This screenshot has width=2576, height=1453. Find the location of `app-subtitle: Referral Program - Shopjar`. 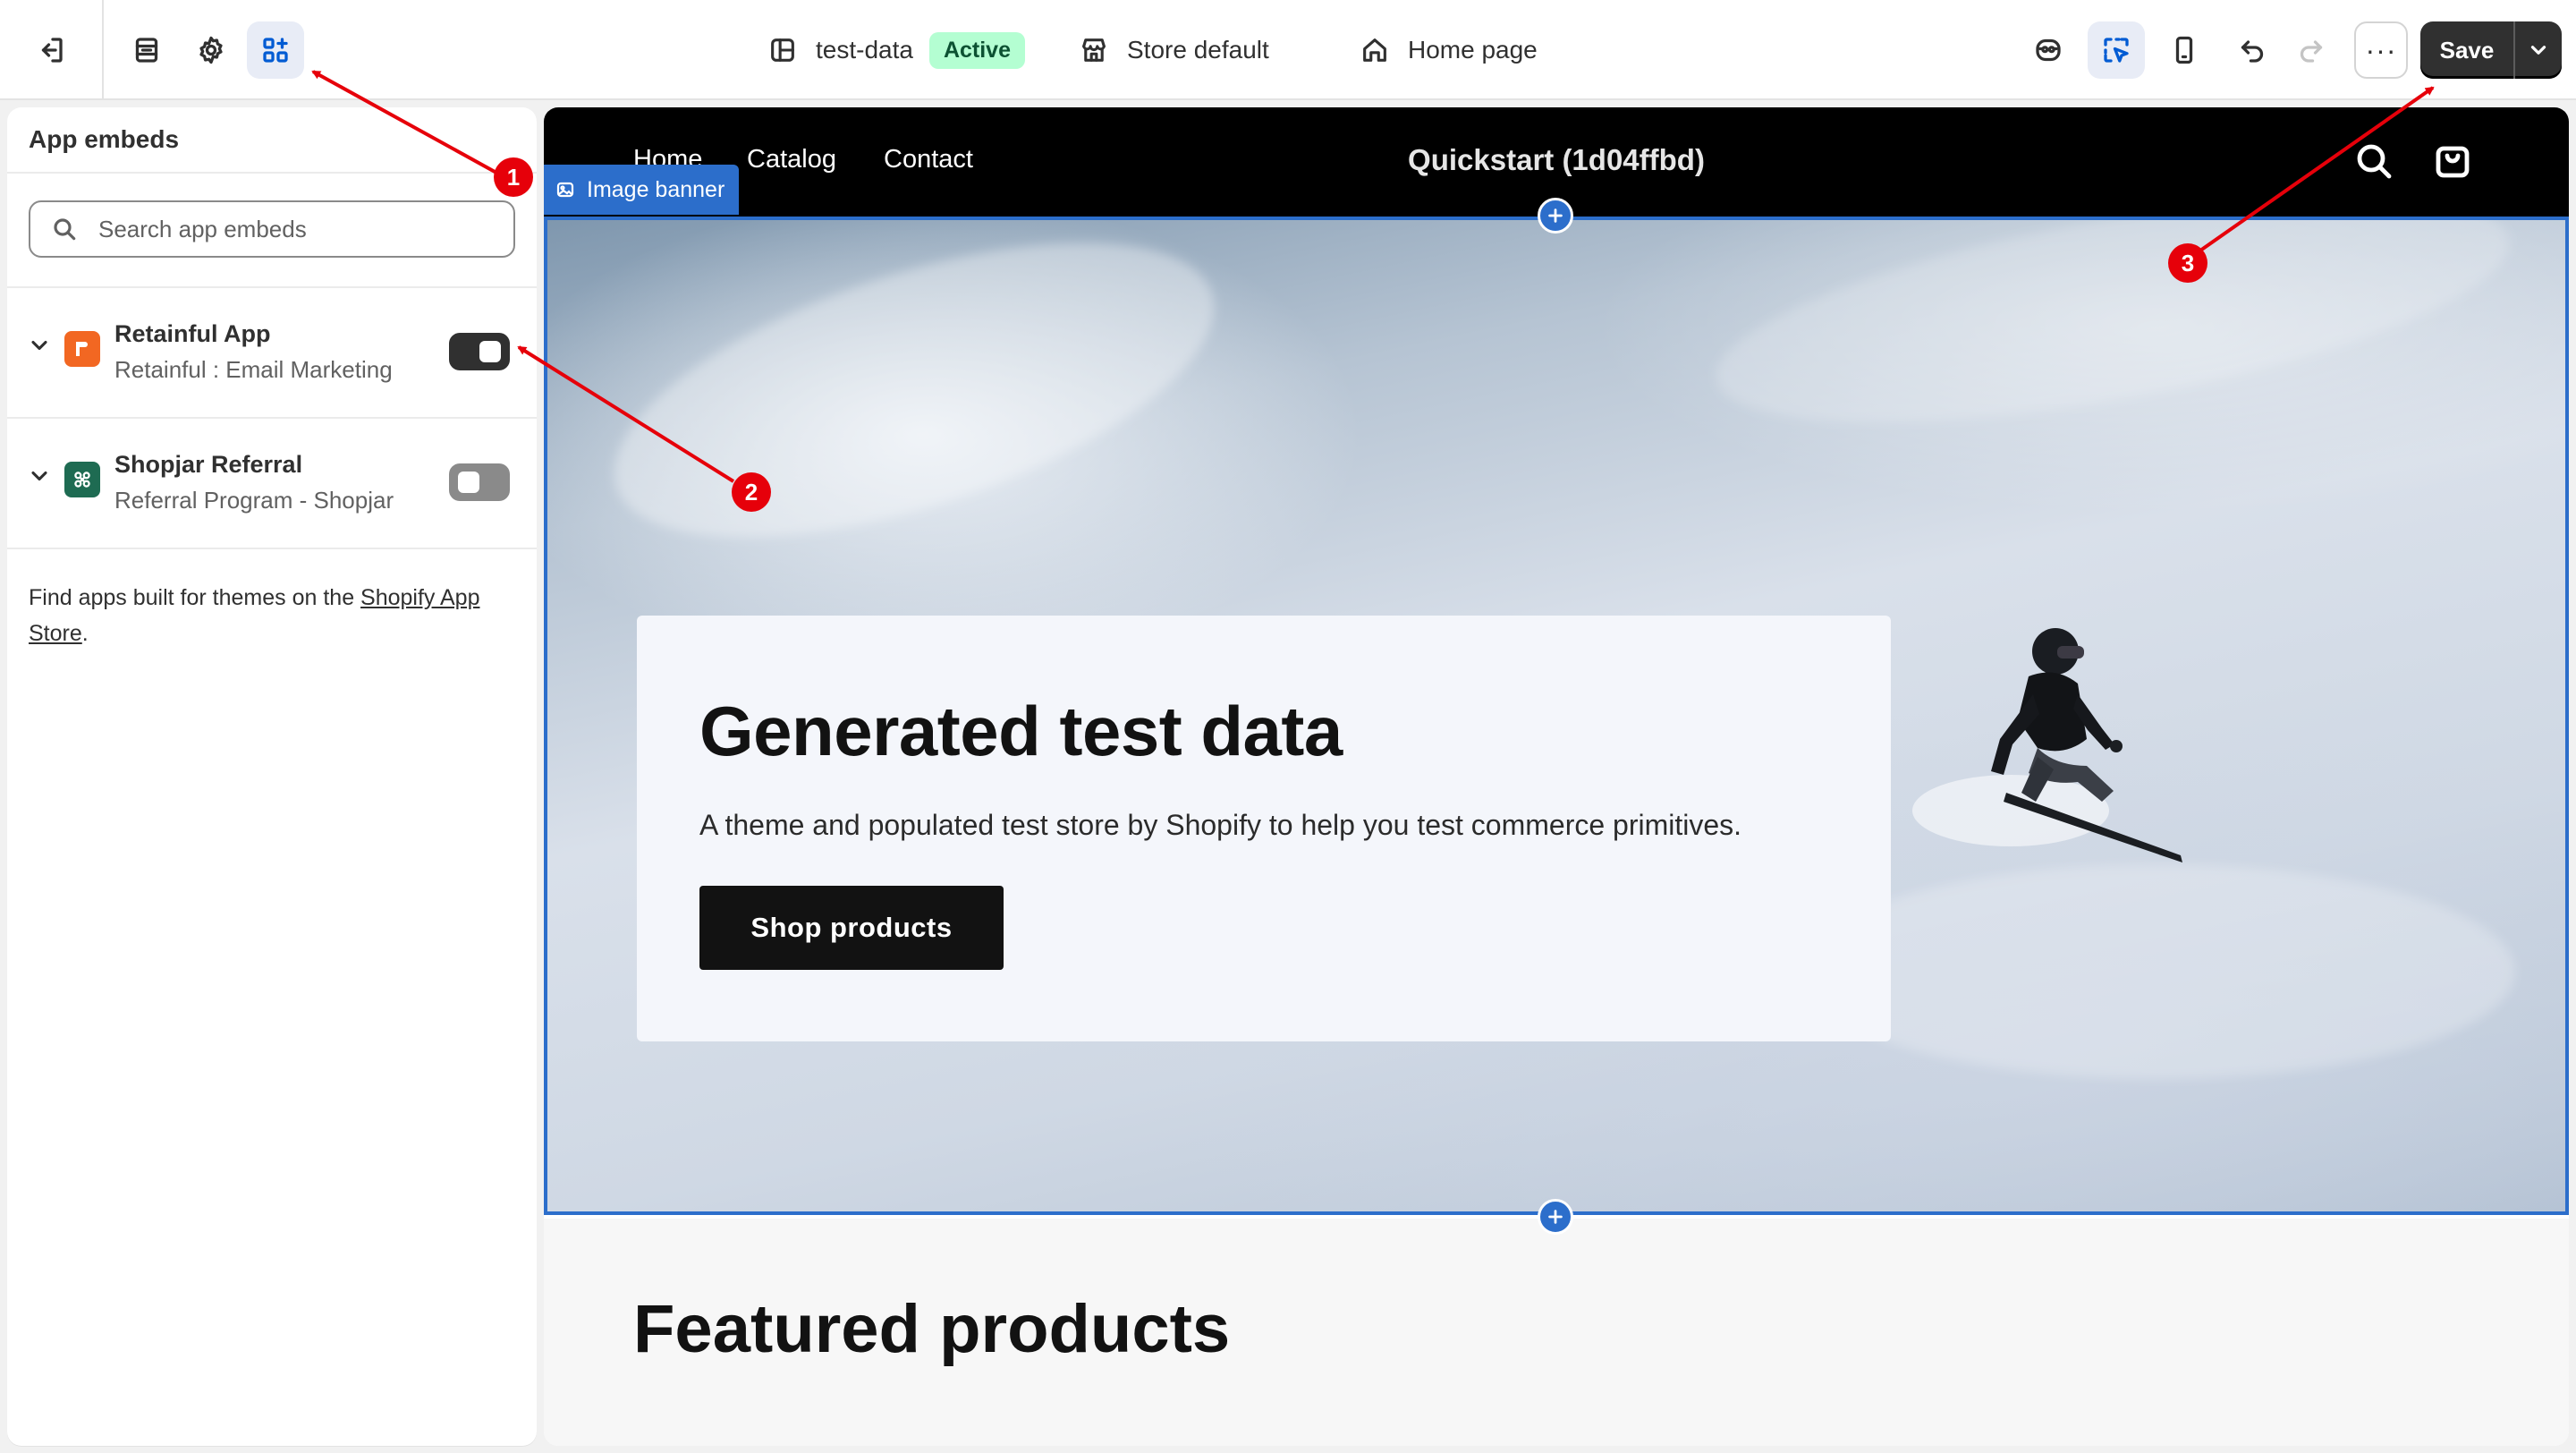

app-subtitle: Referral Program - Shopjar is located at coordinates (254, 500).